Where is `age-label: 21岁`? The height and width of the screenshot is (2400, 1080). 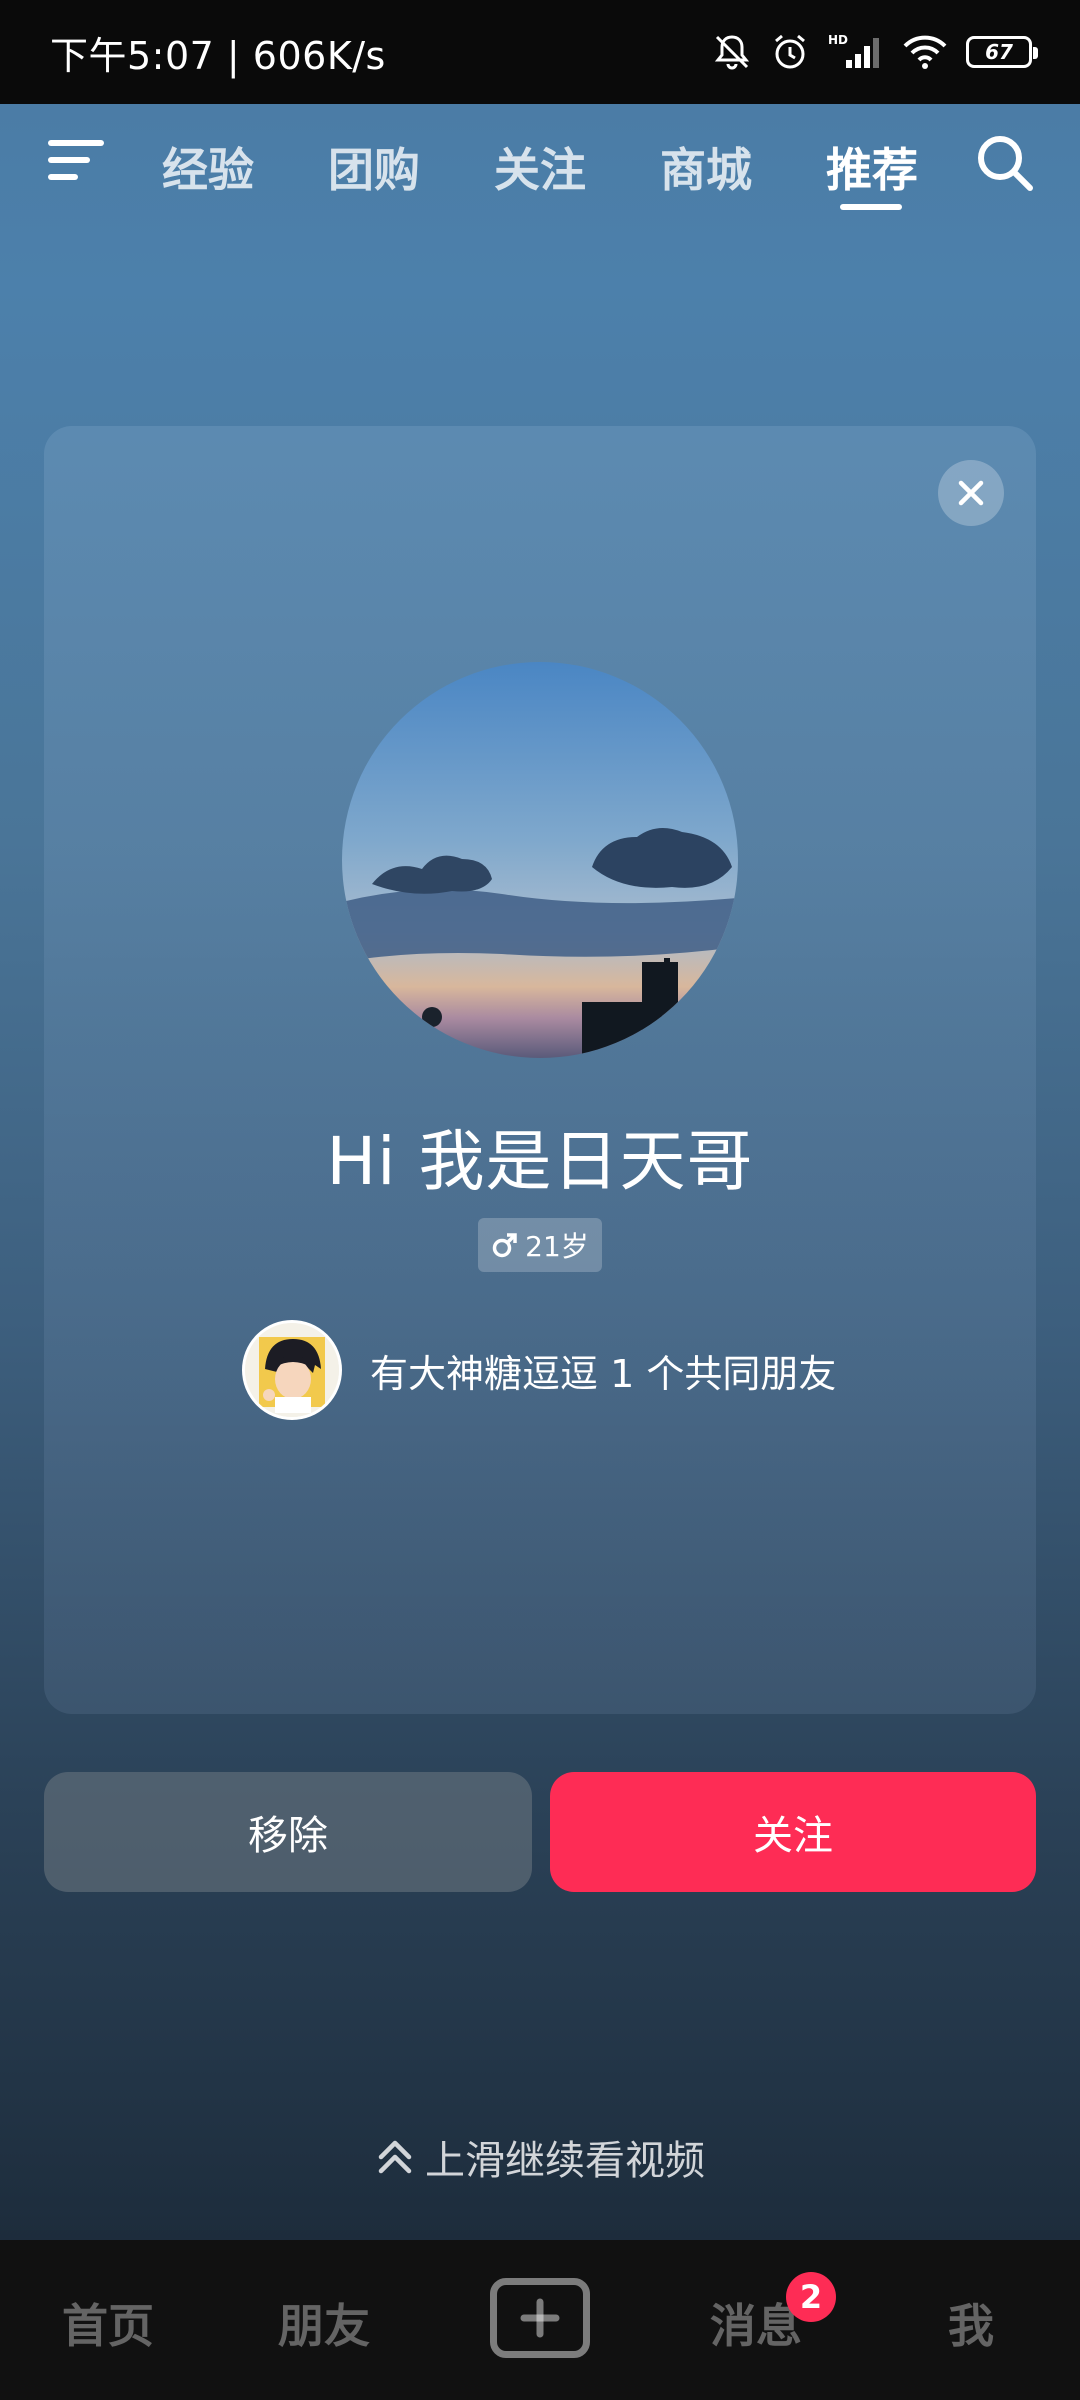
age-label: 21岁 is located at coordinates (557, 1246).